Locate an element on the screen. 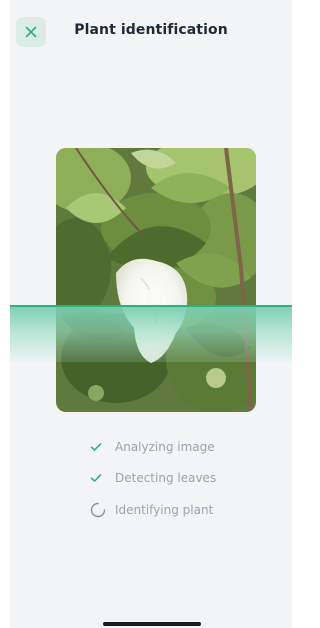 The image size is (320, 628). scan-line is located at coordinates (151, 306).